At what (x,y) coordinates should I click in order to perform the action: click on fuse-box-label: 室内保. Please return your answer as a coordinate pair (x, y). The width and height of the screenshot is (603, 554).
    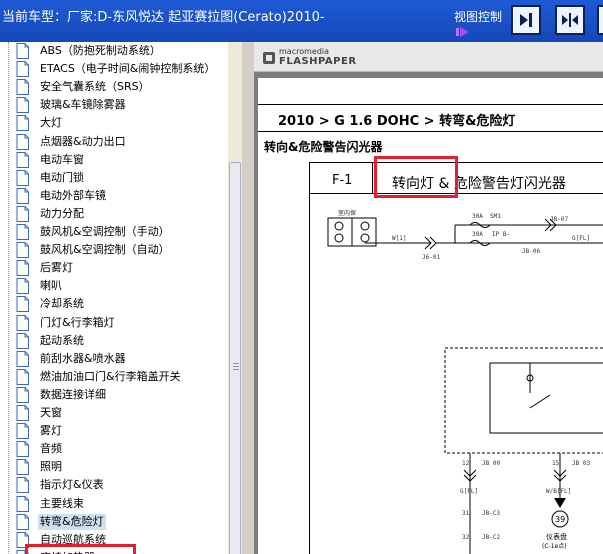
    Looking at the image, I should click on (347, 213).